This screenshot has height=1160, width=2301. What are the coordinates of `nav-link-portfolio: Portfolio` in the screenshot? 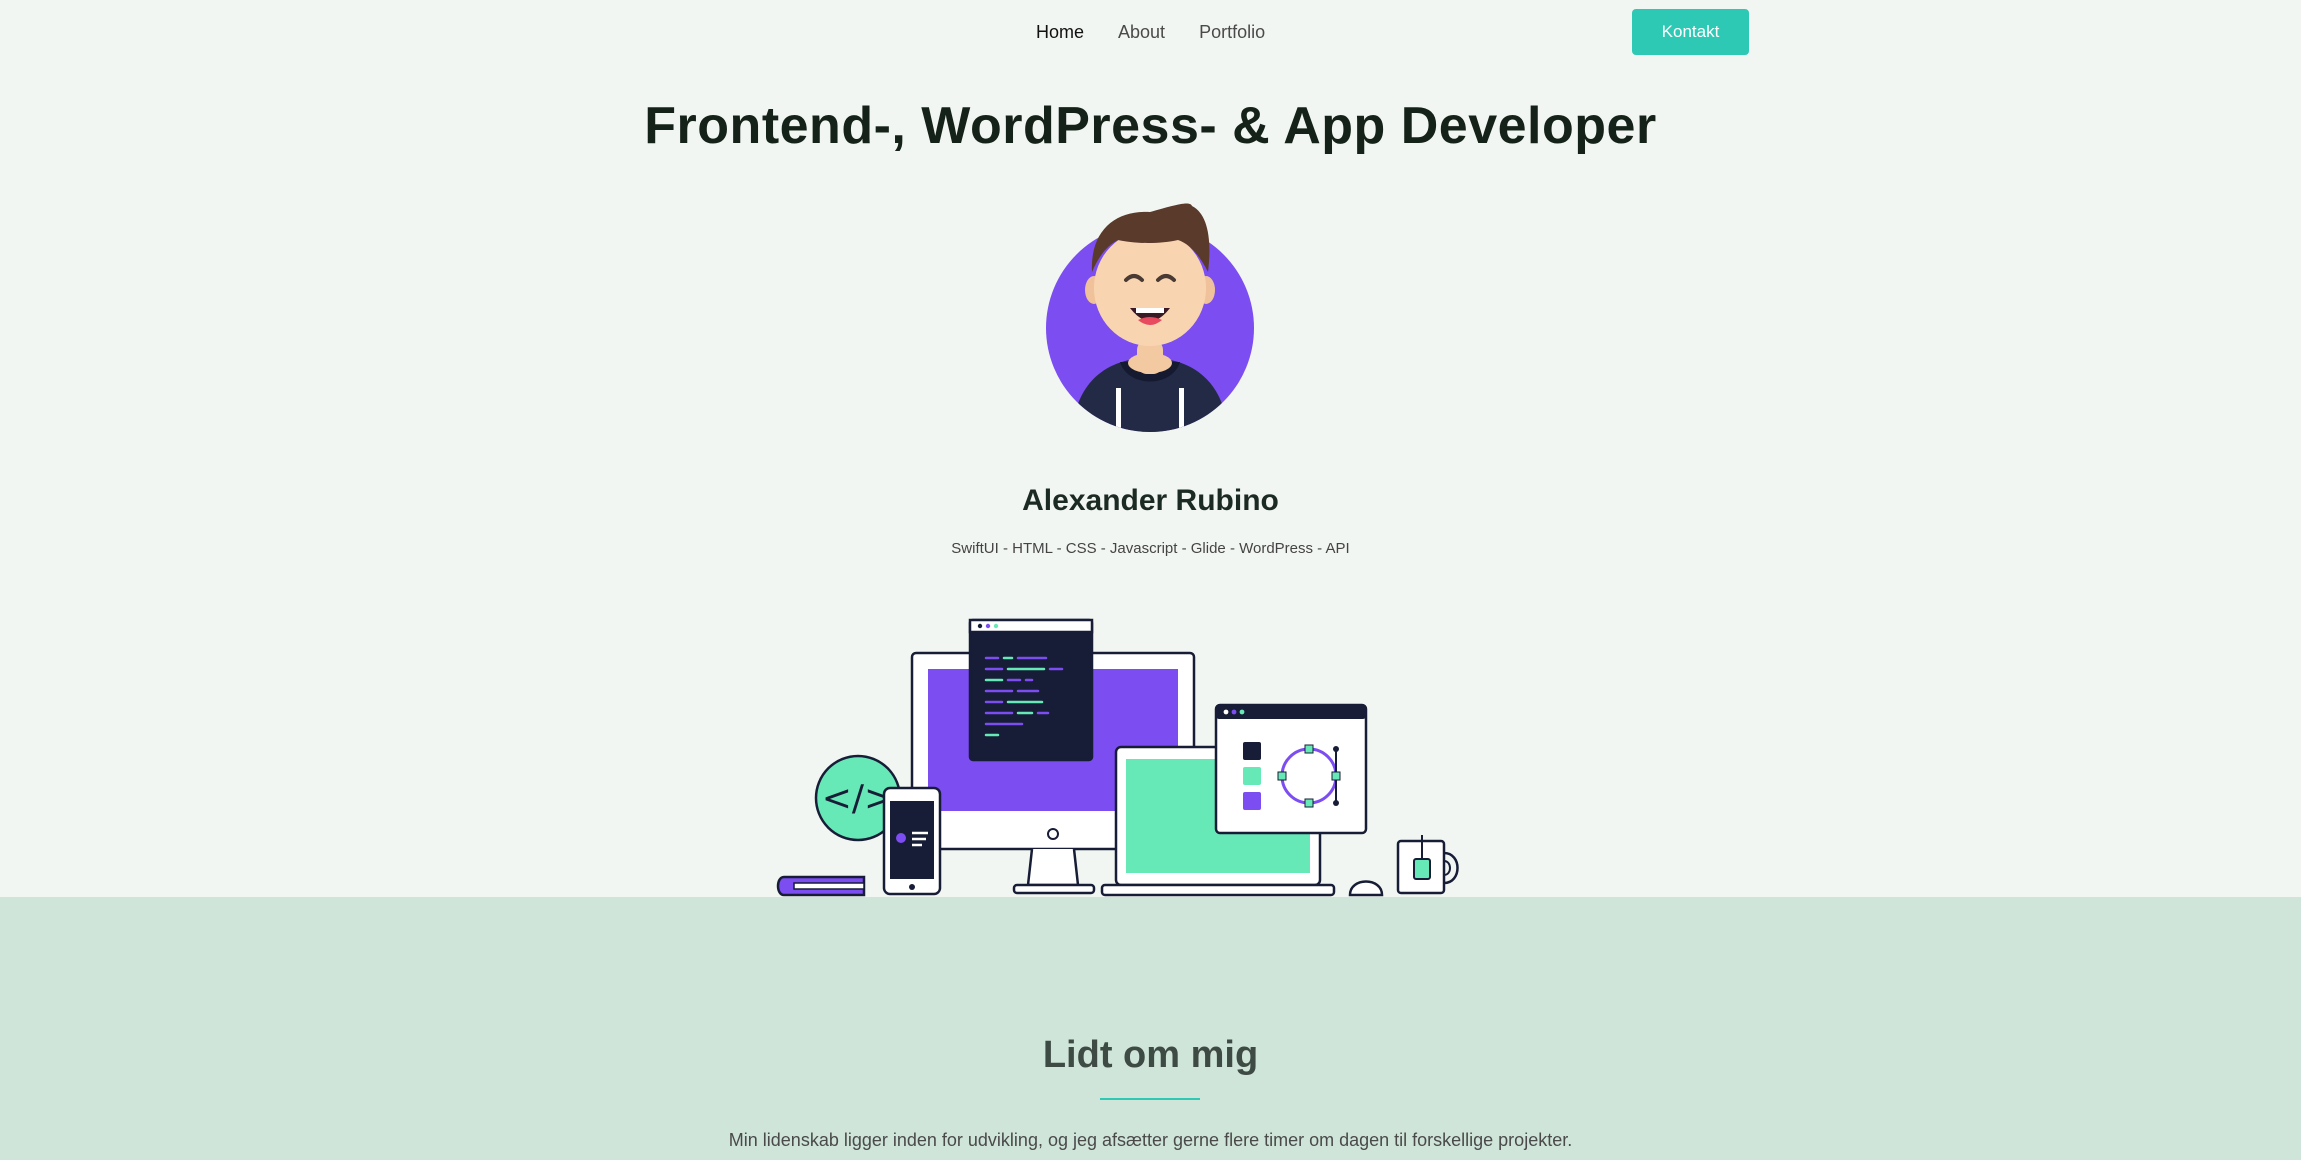 It's located at (1232, 32).